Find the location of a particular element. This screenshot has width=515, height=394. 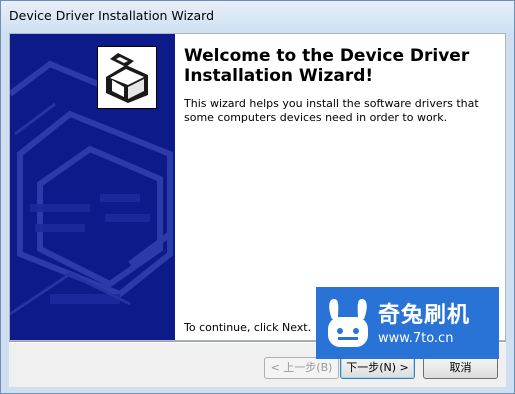

title-bar: Device Driver Installation Wizard is located at coordinates (257, 17).